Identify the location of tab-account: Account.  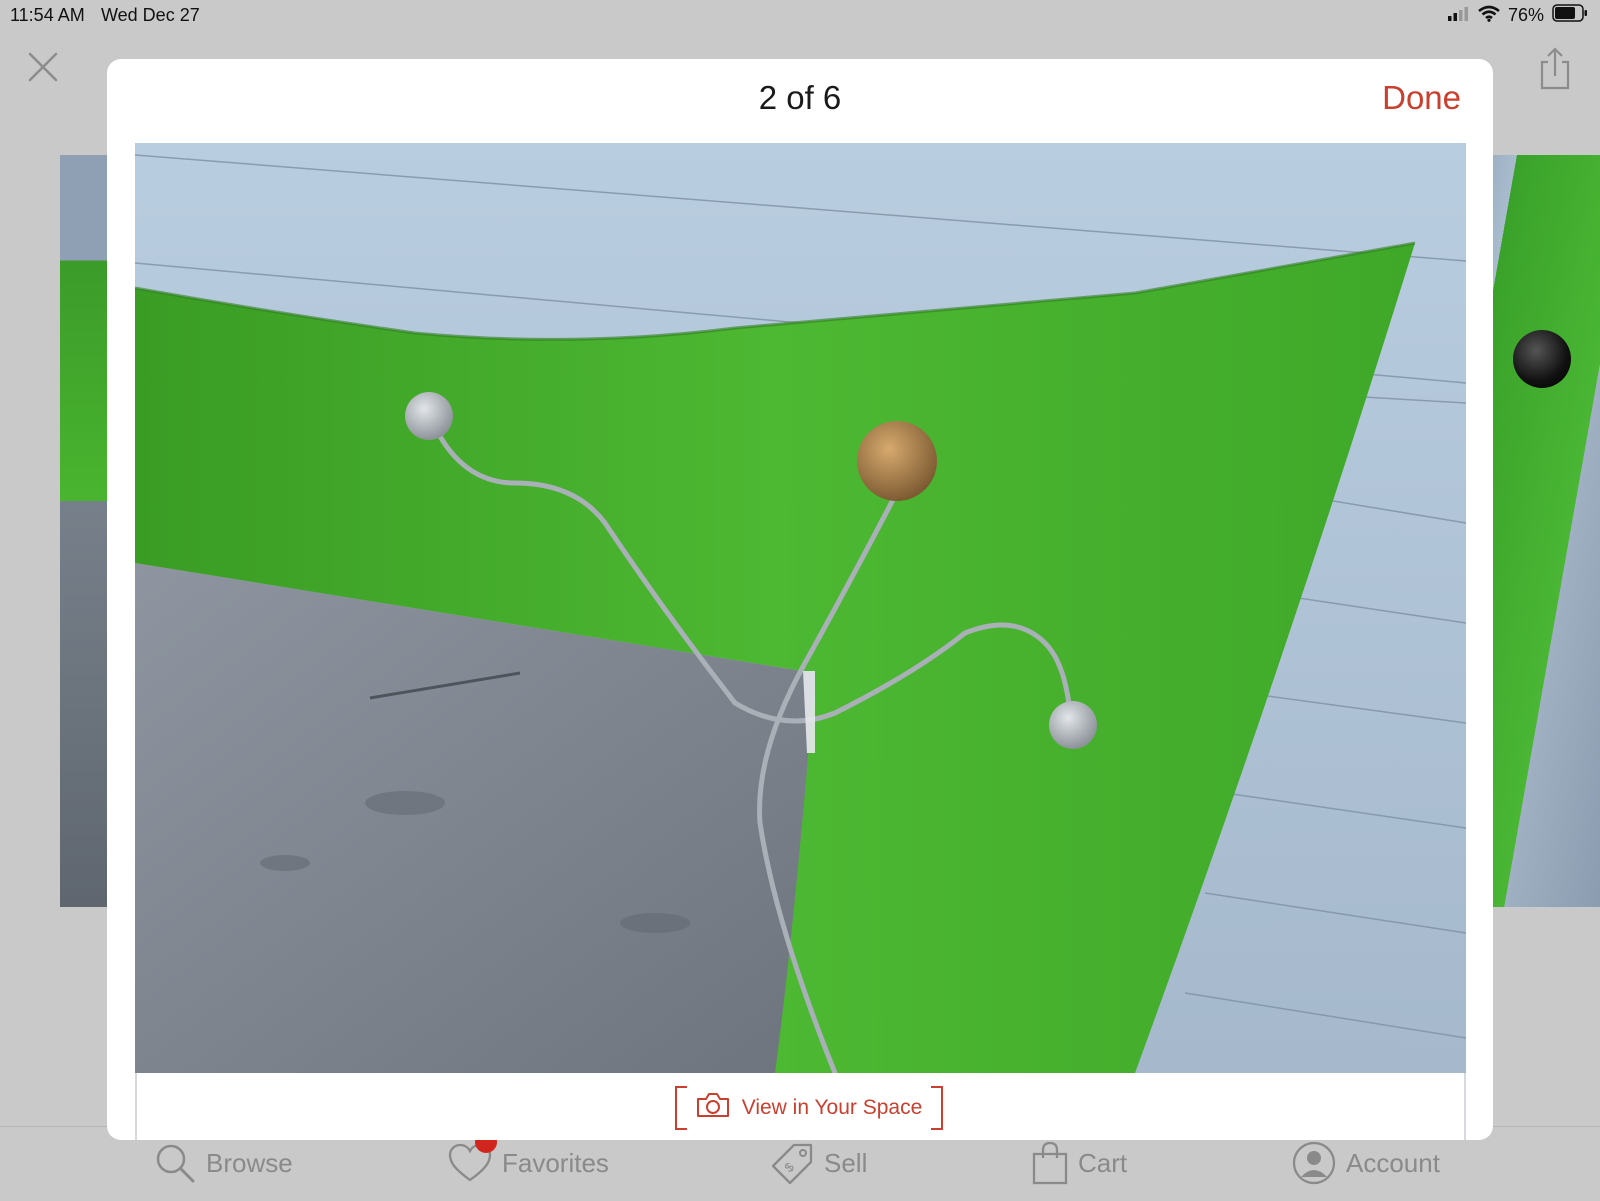
(1366, 1163).